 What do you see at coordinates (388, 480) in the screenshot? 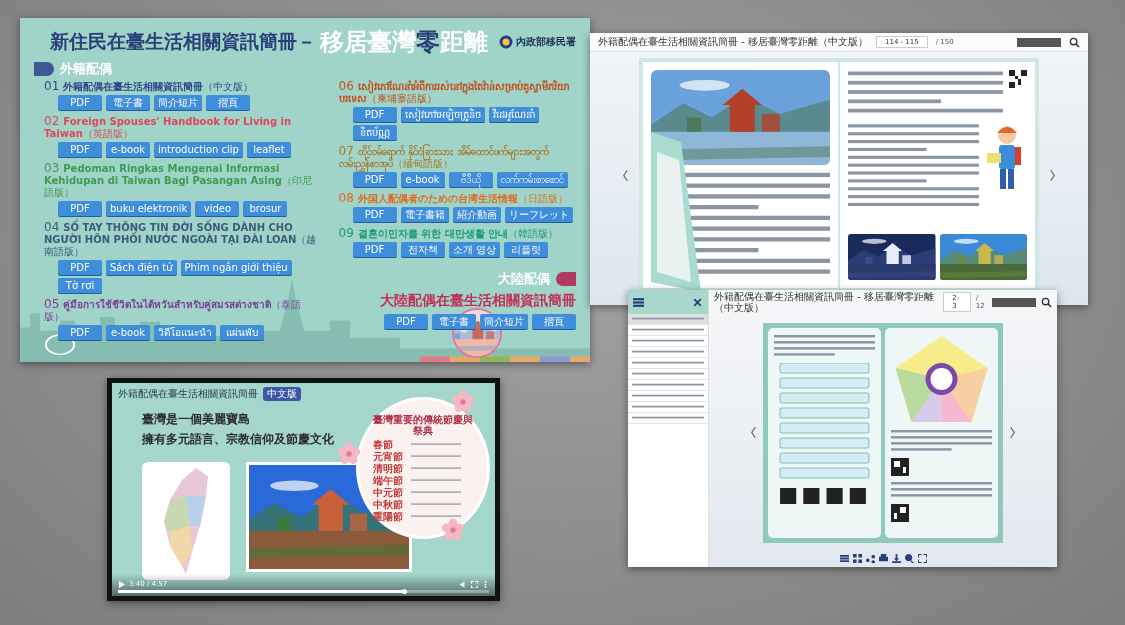
I see `festival-name: 端午節` at bounding box center [388, 480].